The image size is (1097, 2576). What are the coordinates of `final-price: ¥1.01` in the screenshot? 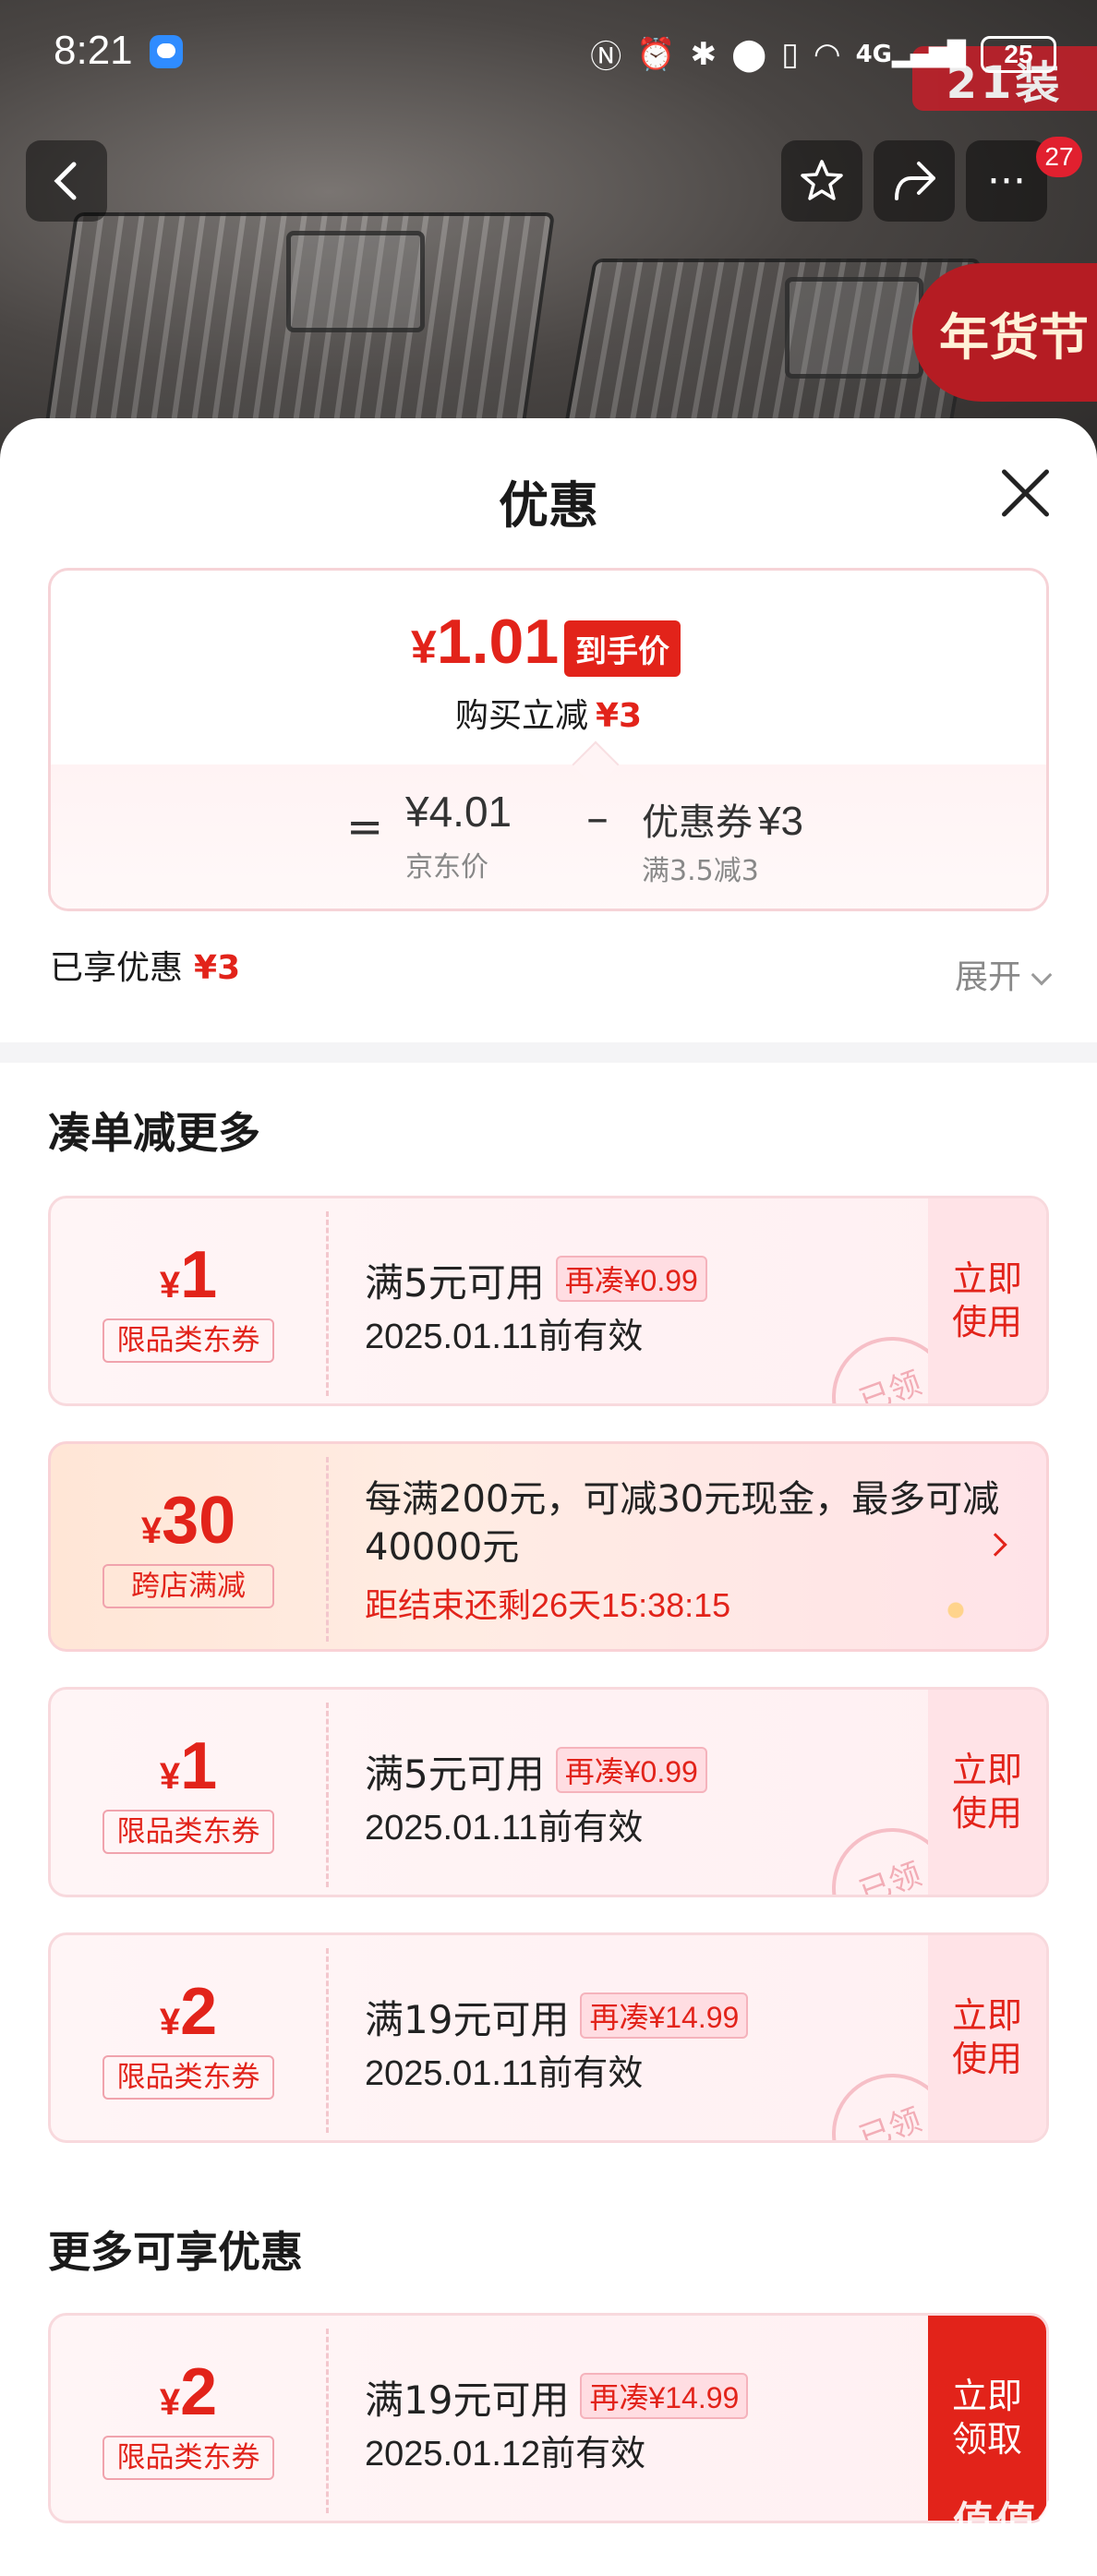 It's located at (485, 642).